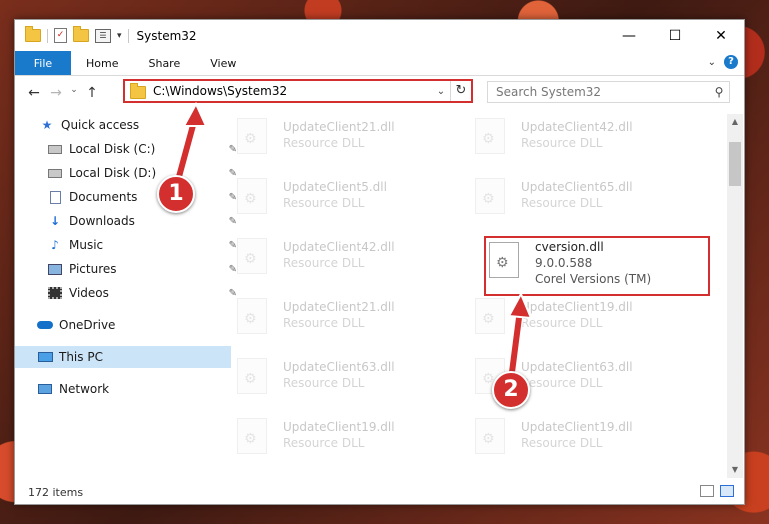 The height and width of the screenshot is (524, 769). Describe the element at coordinates (441, 91) in the screenshot. I see `chevron-down-icon: ⌄` at that location.